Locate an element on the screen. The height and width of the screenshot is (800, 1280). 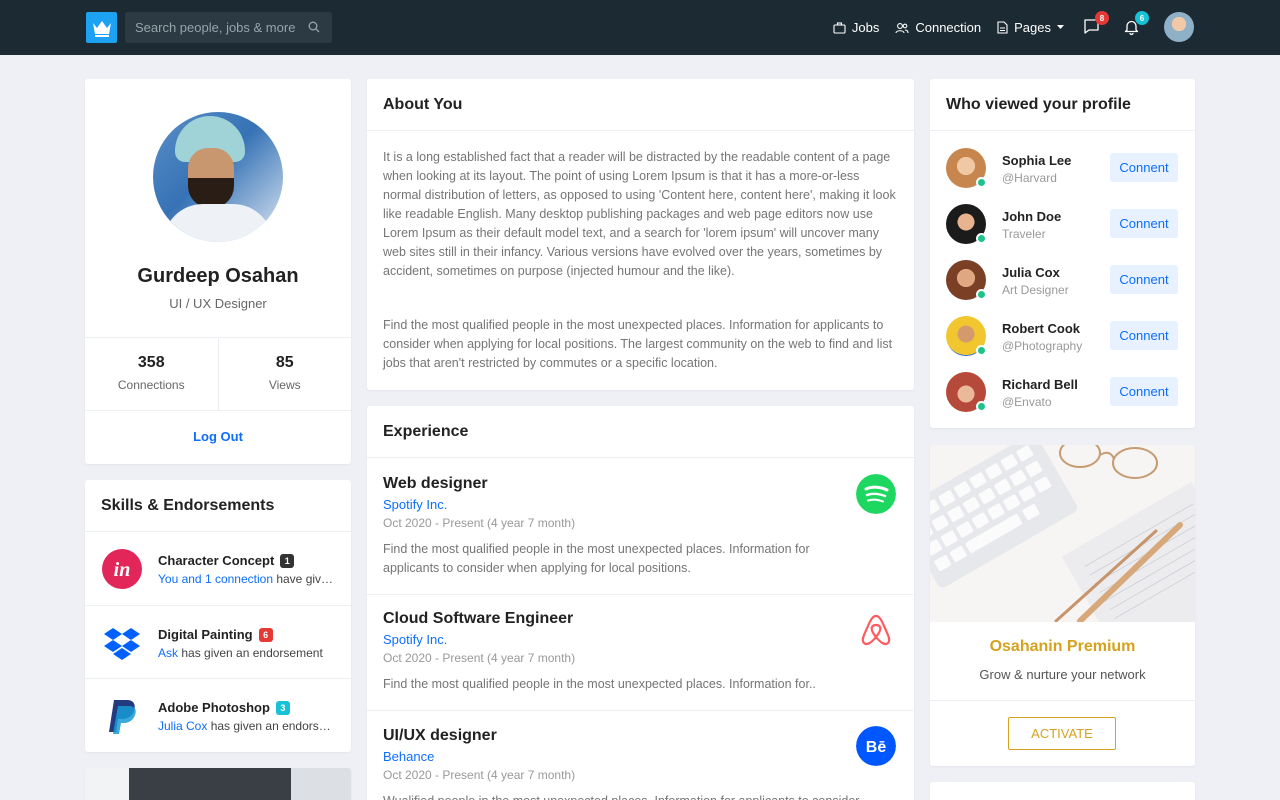
viewer-name: John Doe is located at coordinates (1031, 216).